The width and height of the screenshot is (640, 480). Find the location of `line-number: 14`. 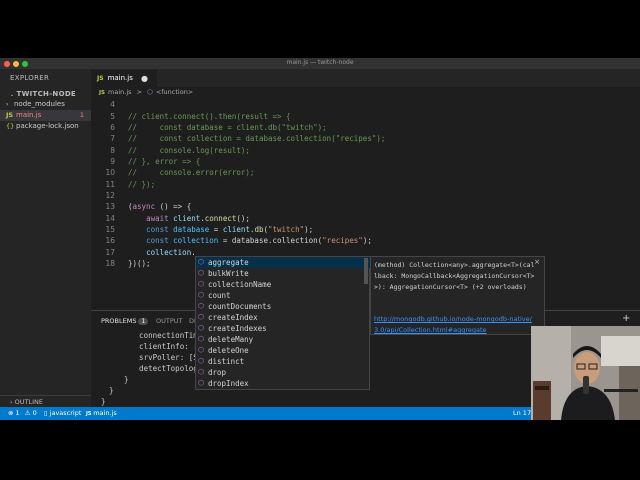

line-number: 14 is located at coordinates (110, 218).